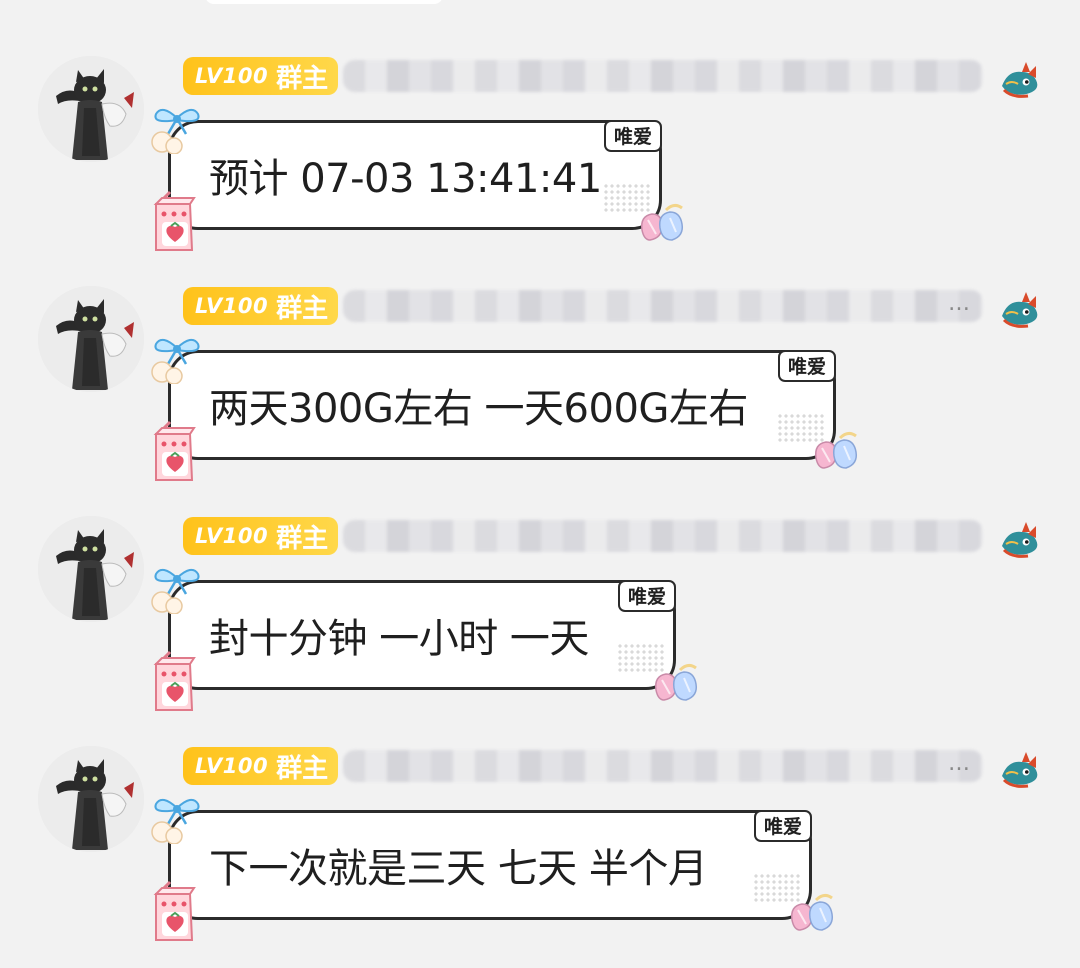 Image resolution: width=1080 pixels, height=968 pixels. Describe the element at coordinates (478, 409) in the screenshot. I see `message-text: 两天300G左右 一天600G左右` at that location.